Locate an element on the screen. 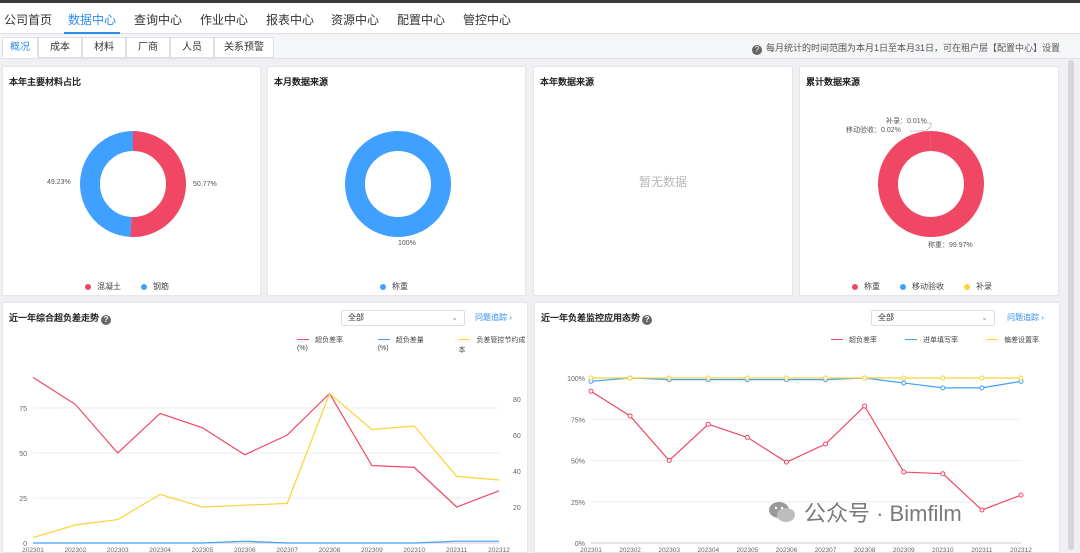 Image resolution: width=1080 pixels, height=553 pixels. x-tick-label: 202301 is located at coordinates (33, 550).